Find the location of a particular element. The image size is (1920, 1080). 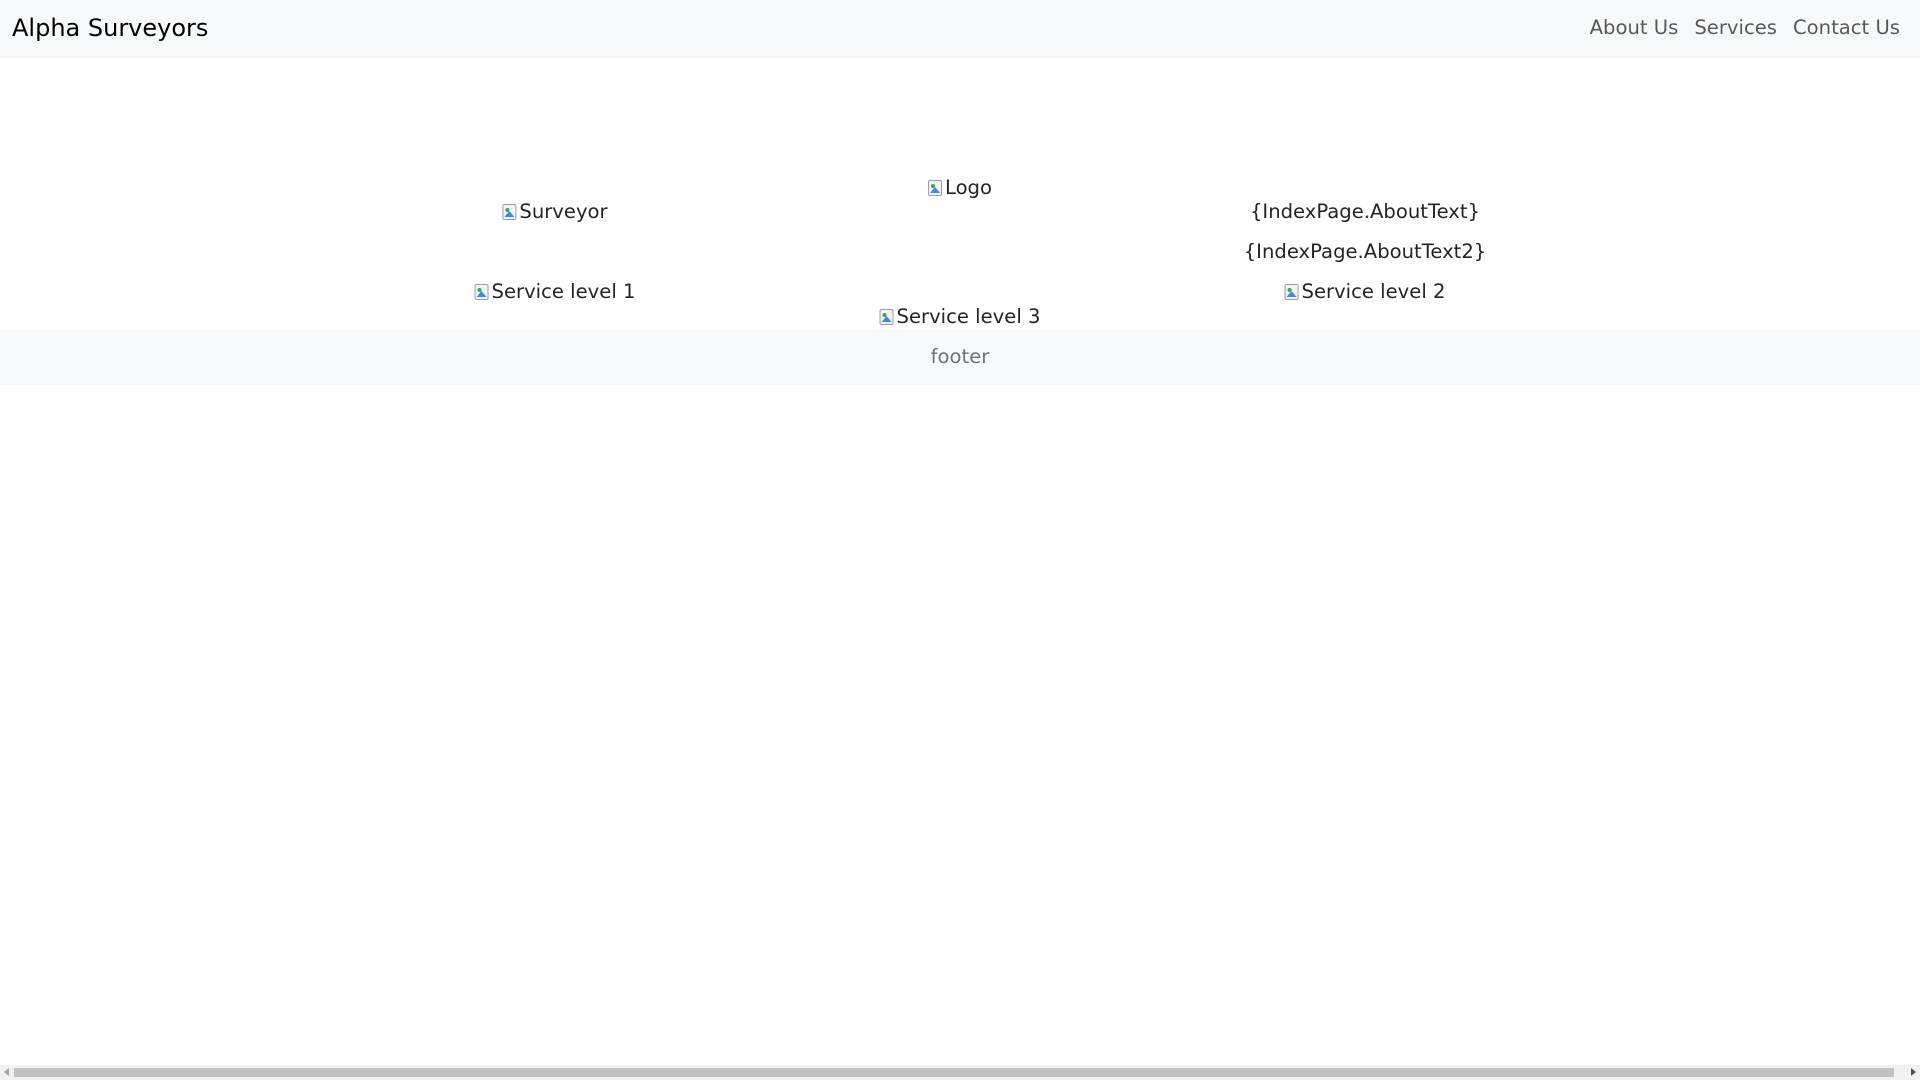

about-text: {IndexPage.AboutText} is located at coordinates (1365, 211).